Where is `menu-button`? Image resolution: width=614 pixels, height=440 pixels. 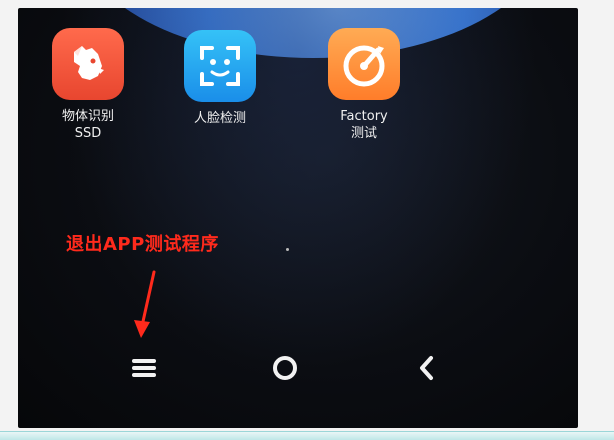 menu-button is located at coordinates (144, 370).